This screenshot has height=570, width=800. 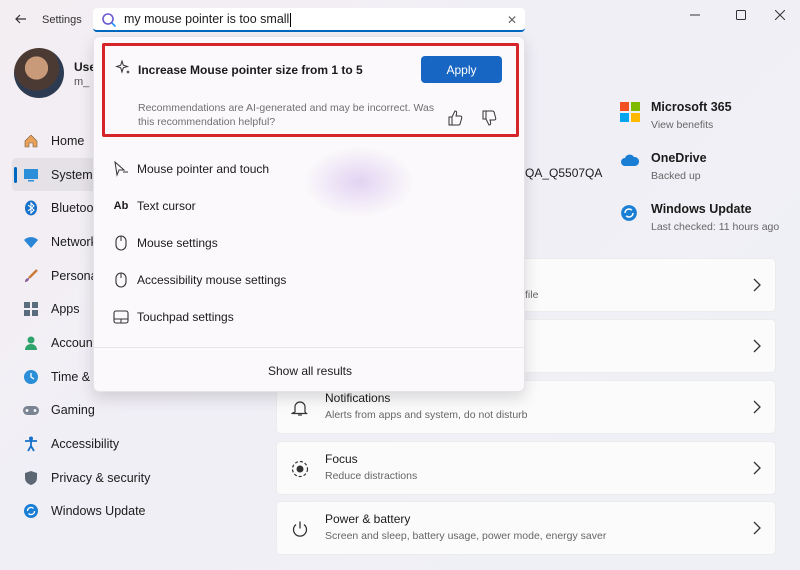 I want to click on search-result-touchpad-settings: Touchpad settings, so click(x=173, y=317).